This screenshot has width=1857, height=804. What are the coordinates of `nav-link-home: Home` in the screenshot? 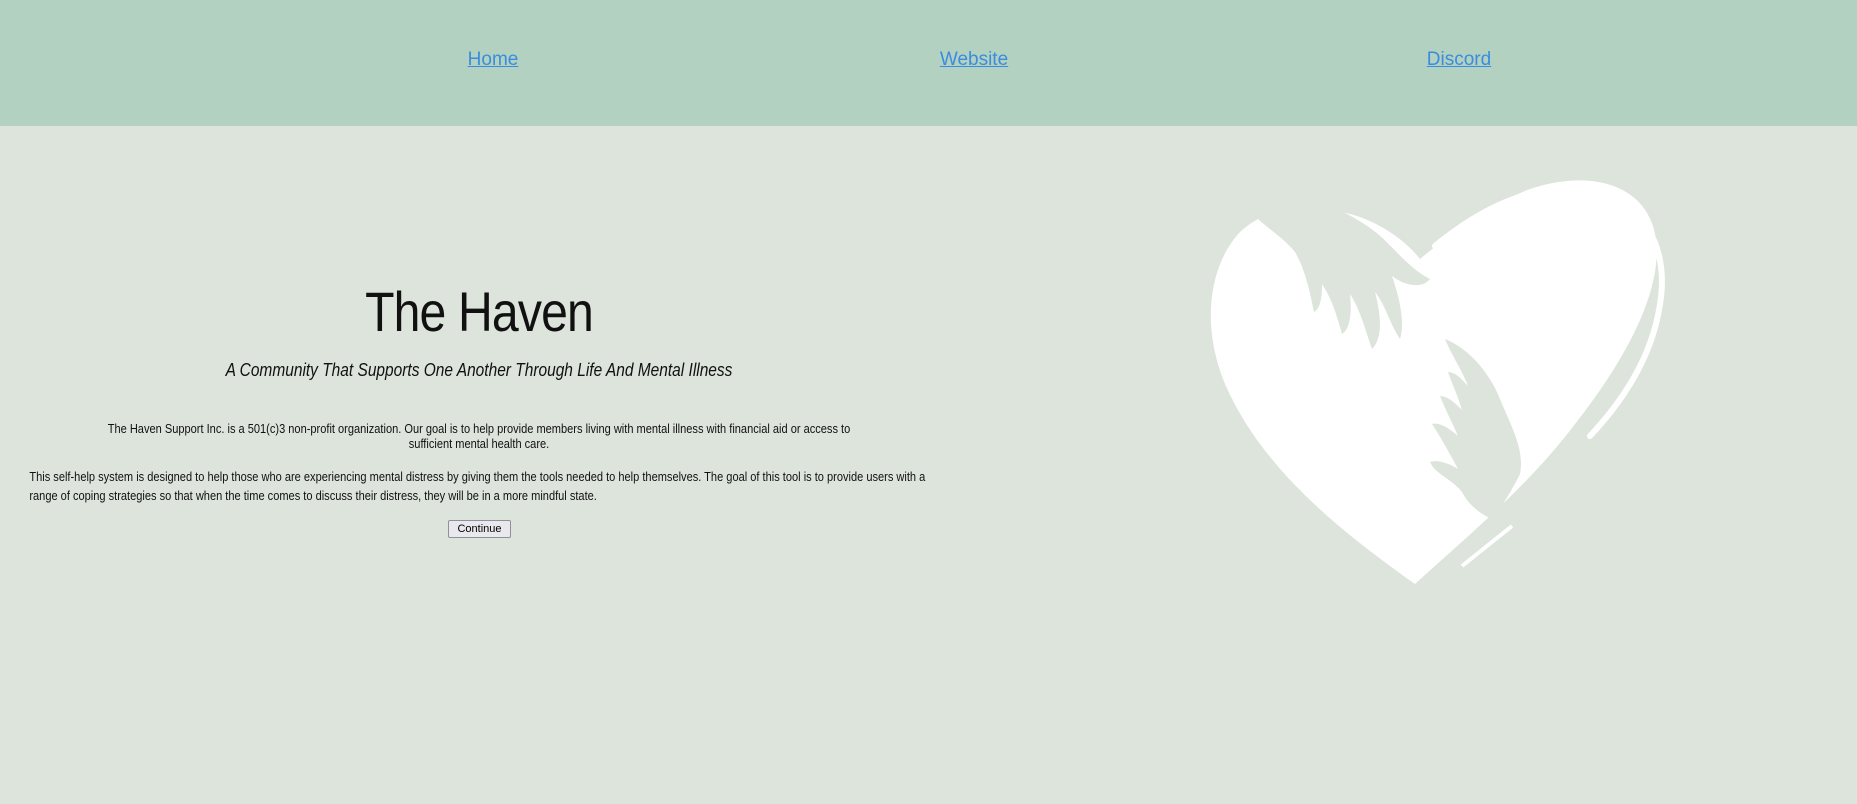 It's located at (493, 60).